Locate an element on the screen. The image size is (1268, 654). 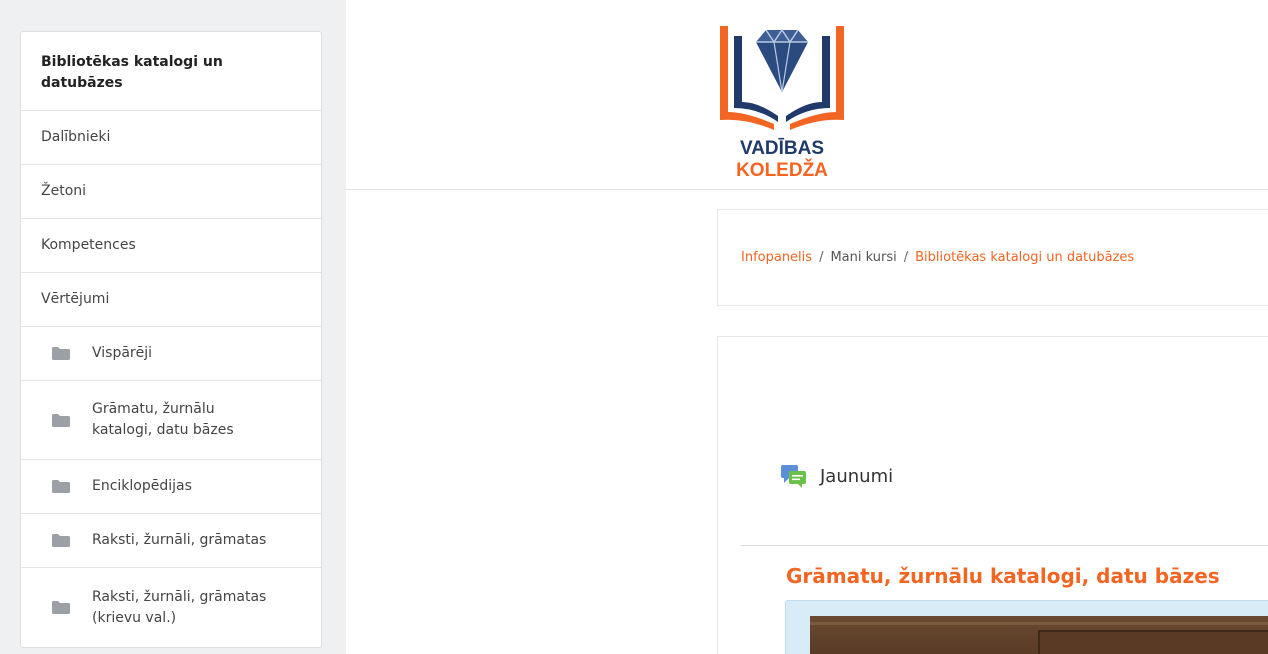
breadcrumb-home-link: Infopanelis is located at coordinates (776, 257).